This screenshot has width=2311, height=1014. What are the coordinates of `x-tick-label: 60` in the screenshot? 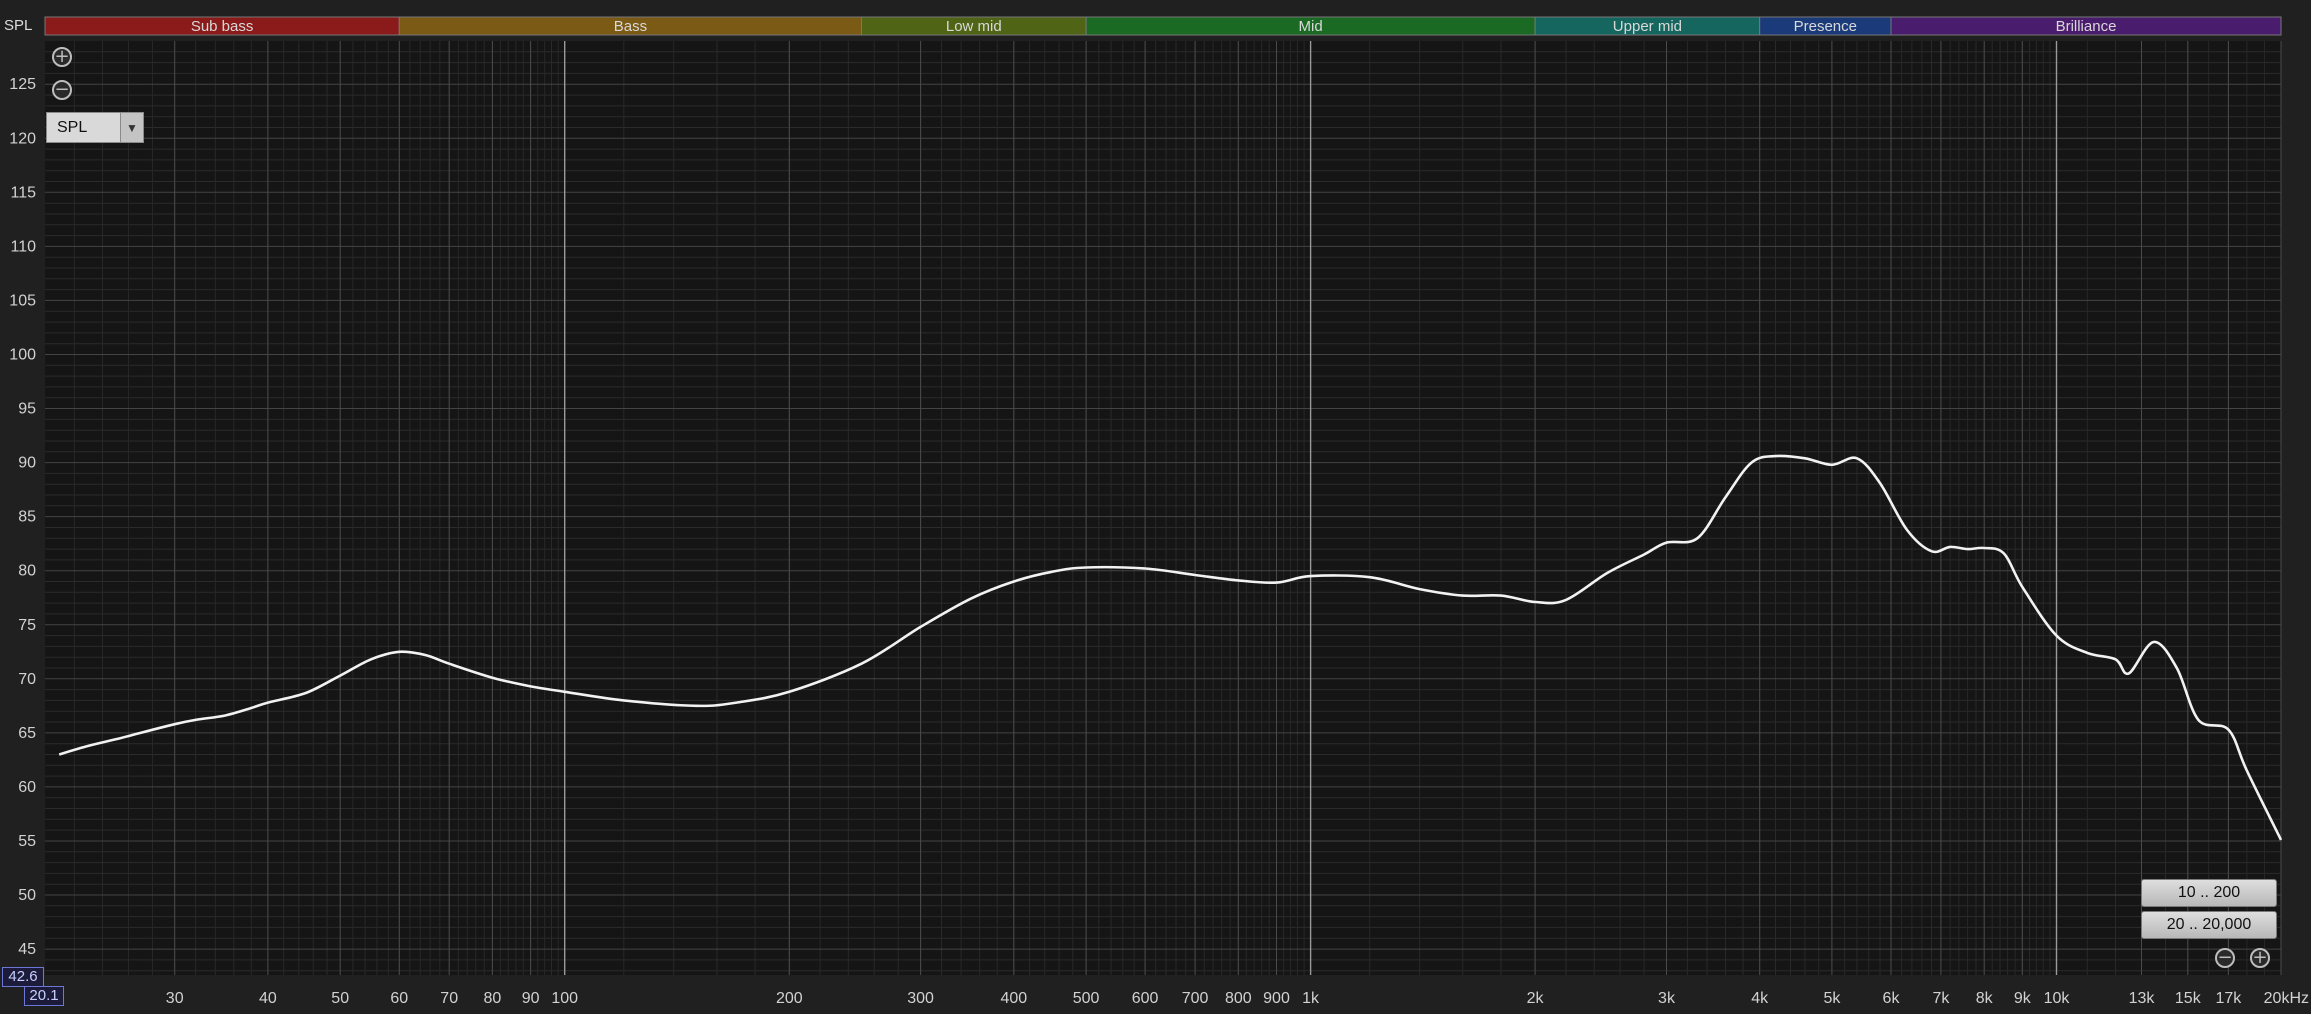 It's located at (399, 998).